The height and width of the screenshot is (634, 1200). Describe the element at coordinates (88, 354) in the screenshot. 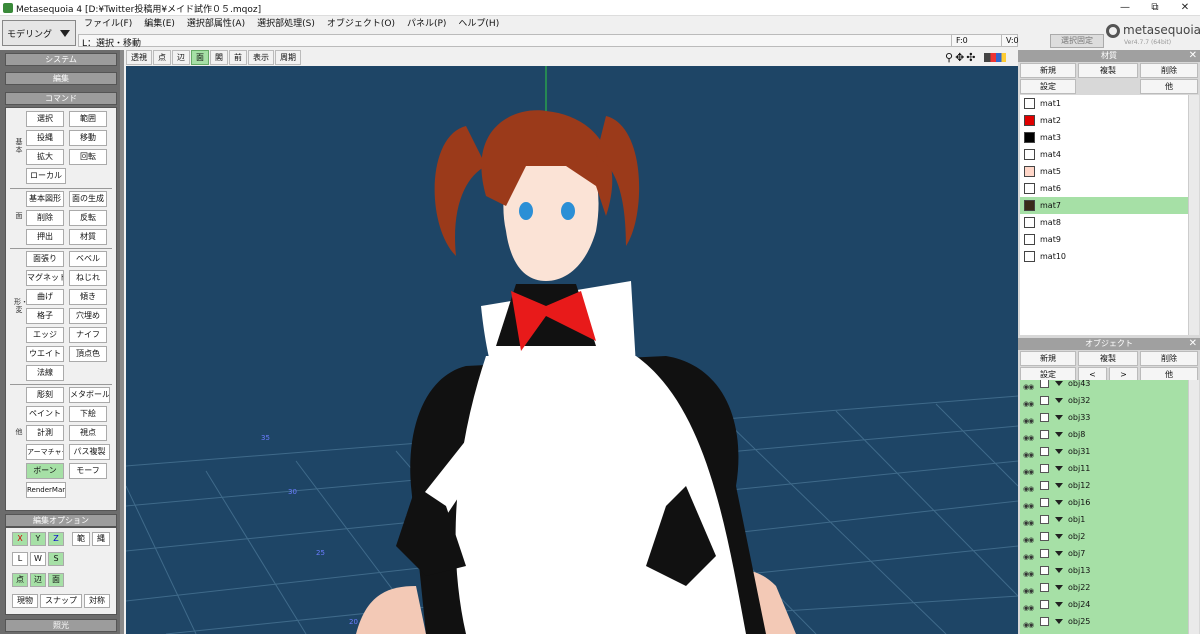

I see `cmd-vertex-color: 頂点色` at that location.